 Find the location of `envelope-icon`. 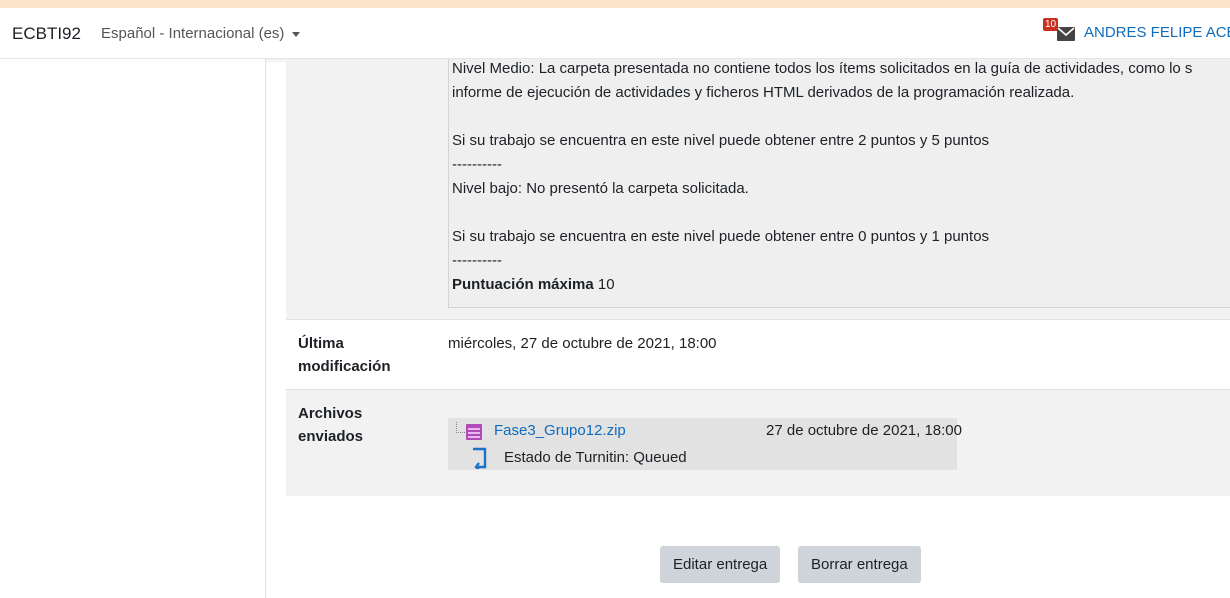

envelope-icon is located at coordinates (1066, 34).